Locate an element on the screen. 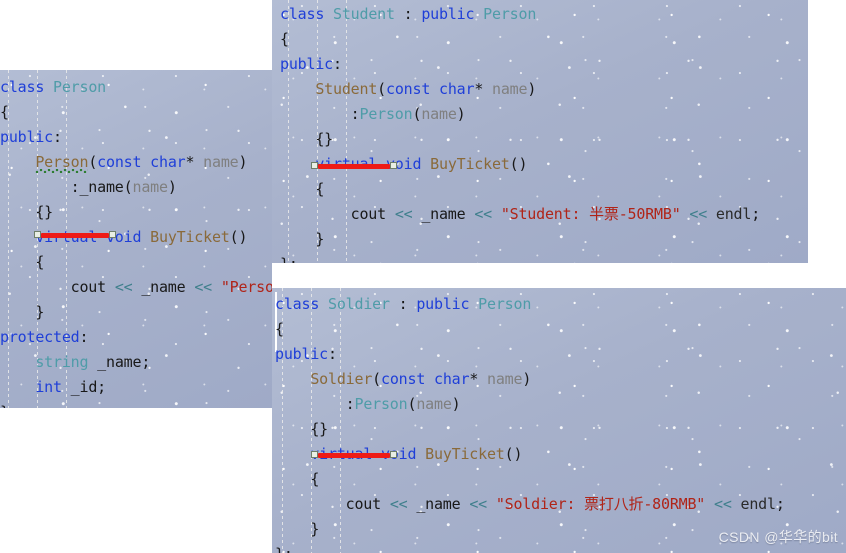 The height and width of the screenshot is (553, 846). code-token: protected is located at coordinates (40, 337).